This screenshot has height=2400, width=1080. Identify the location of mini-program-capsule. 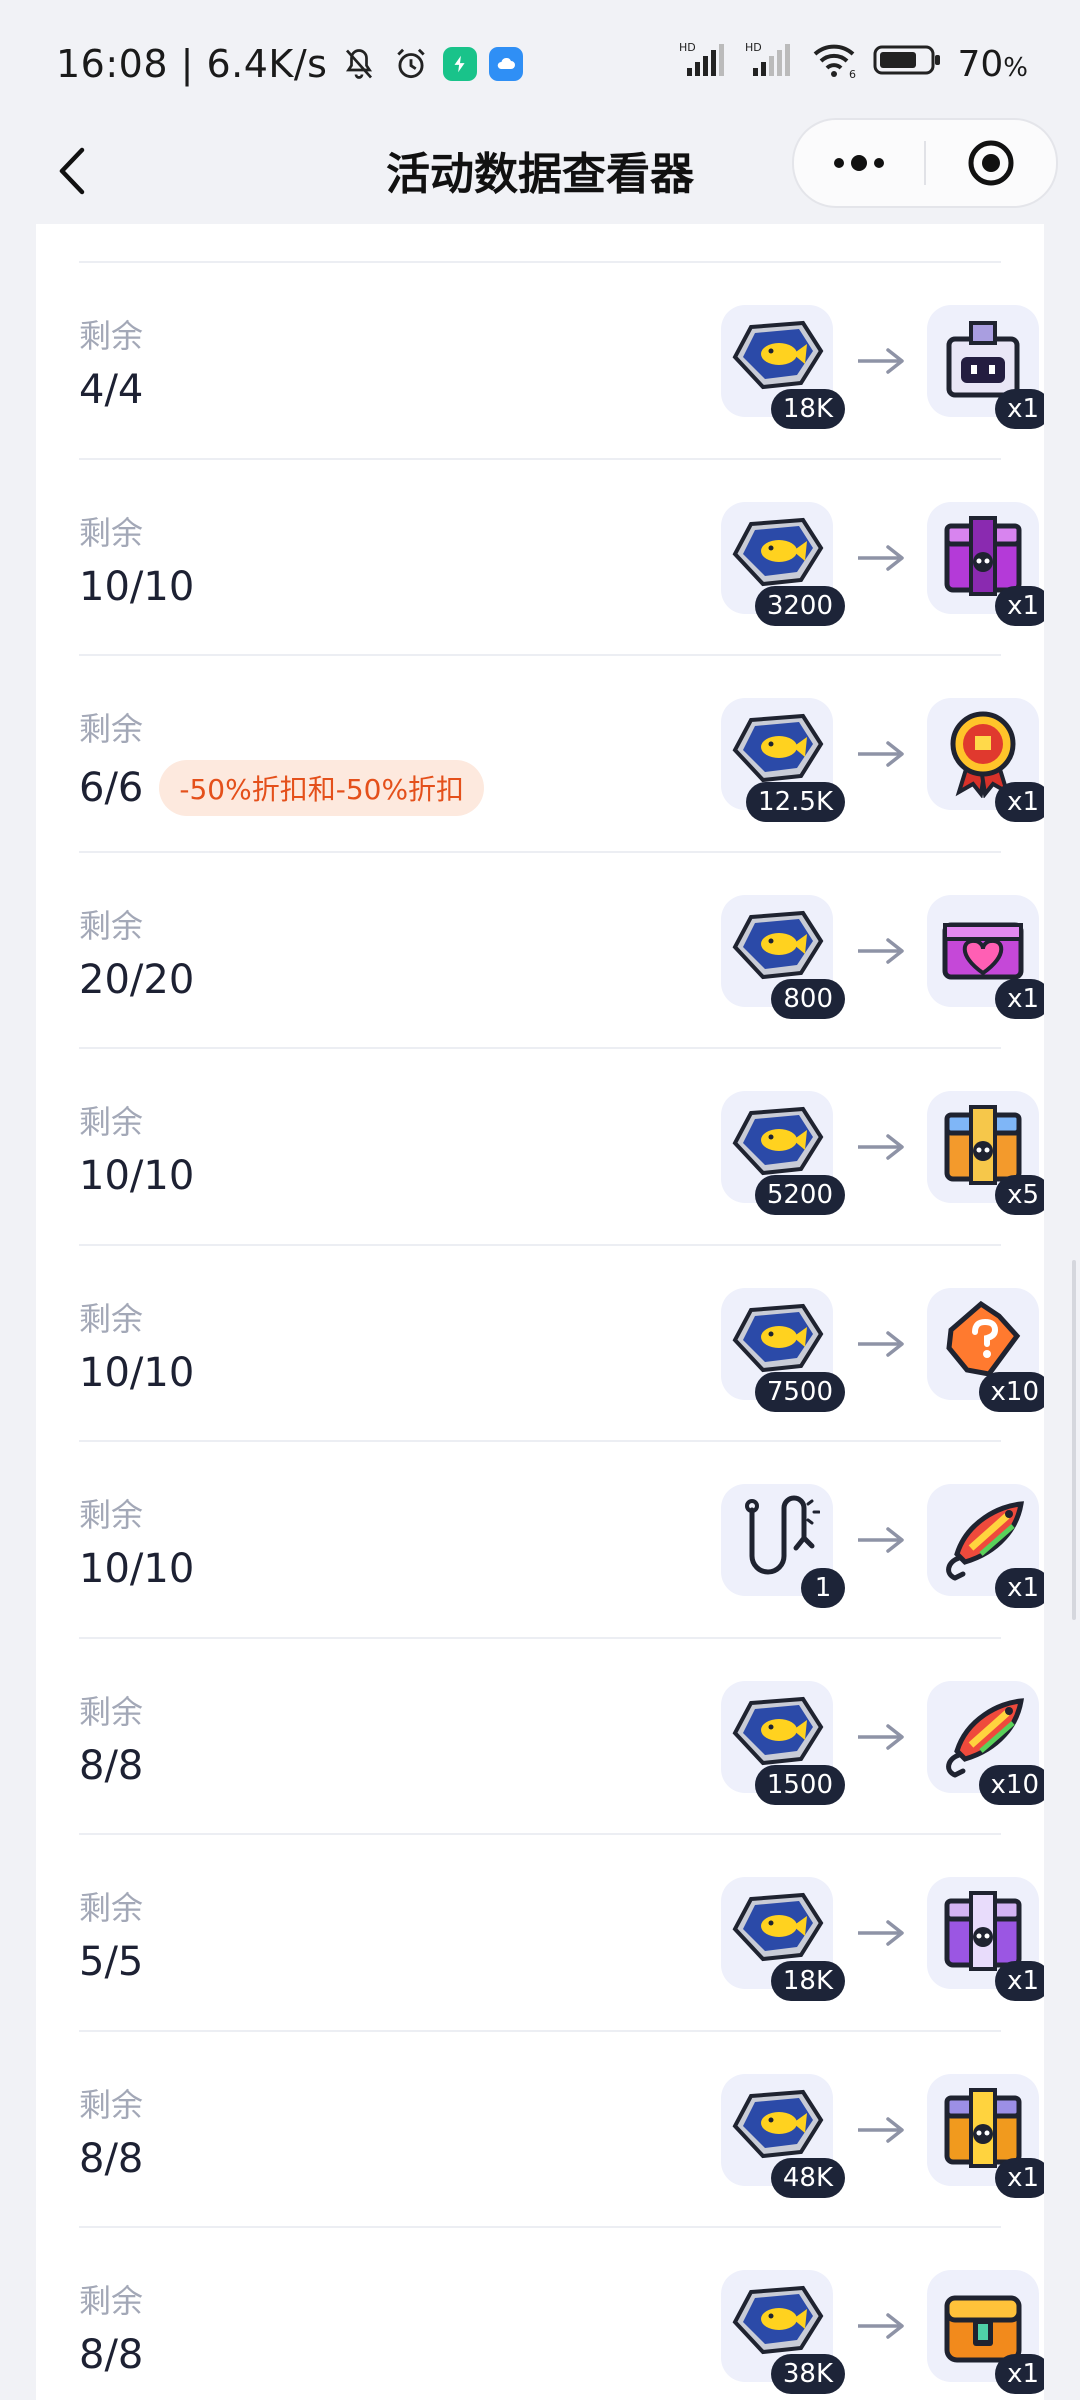
(925, 163).